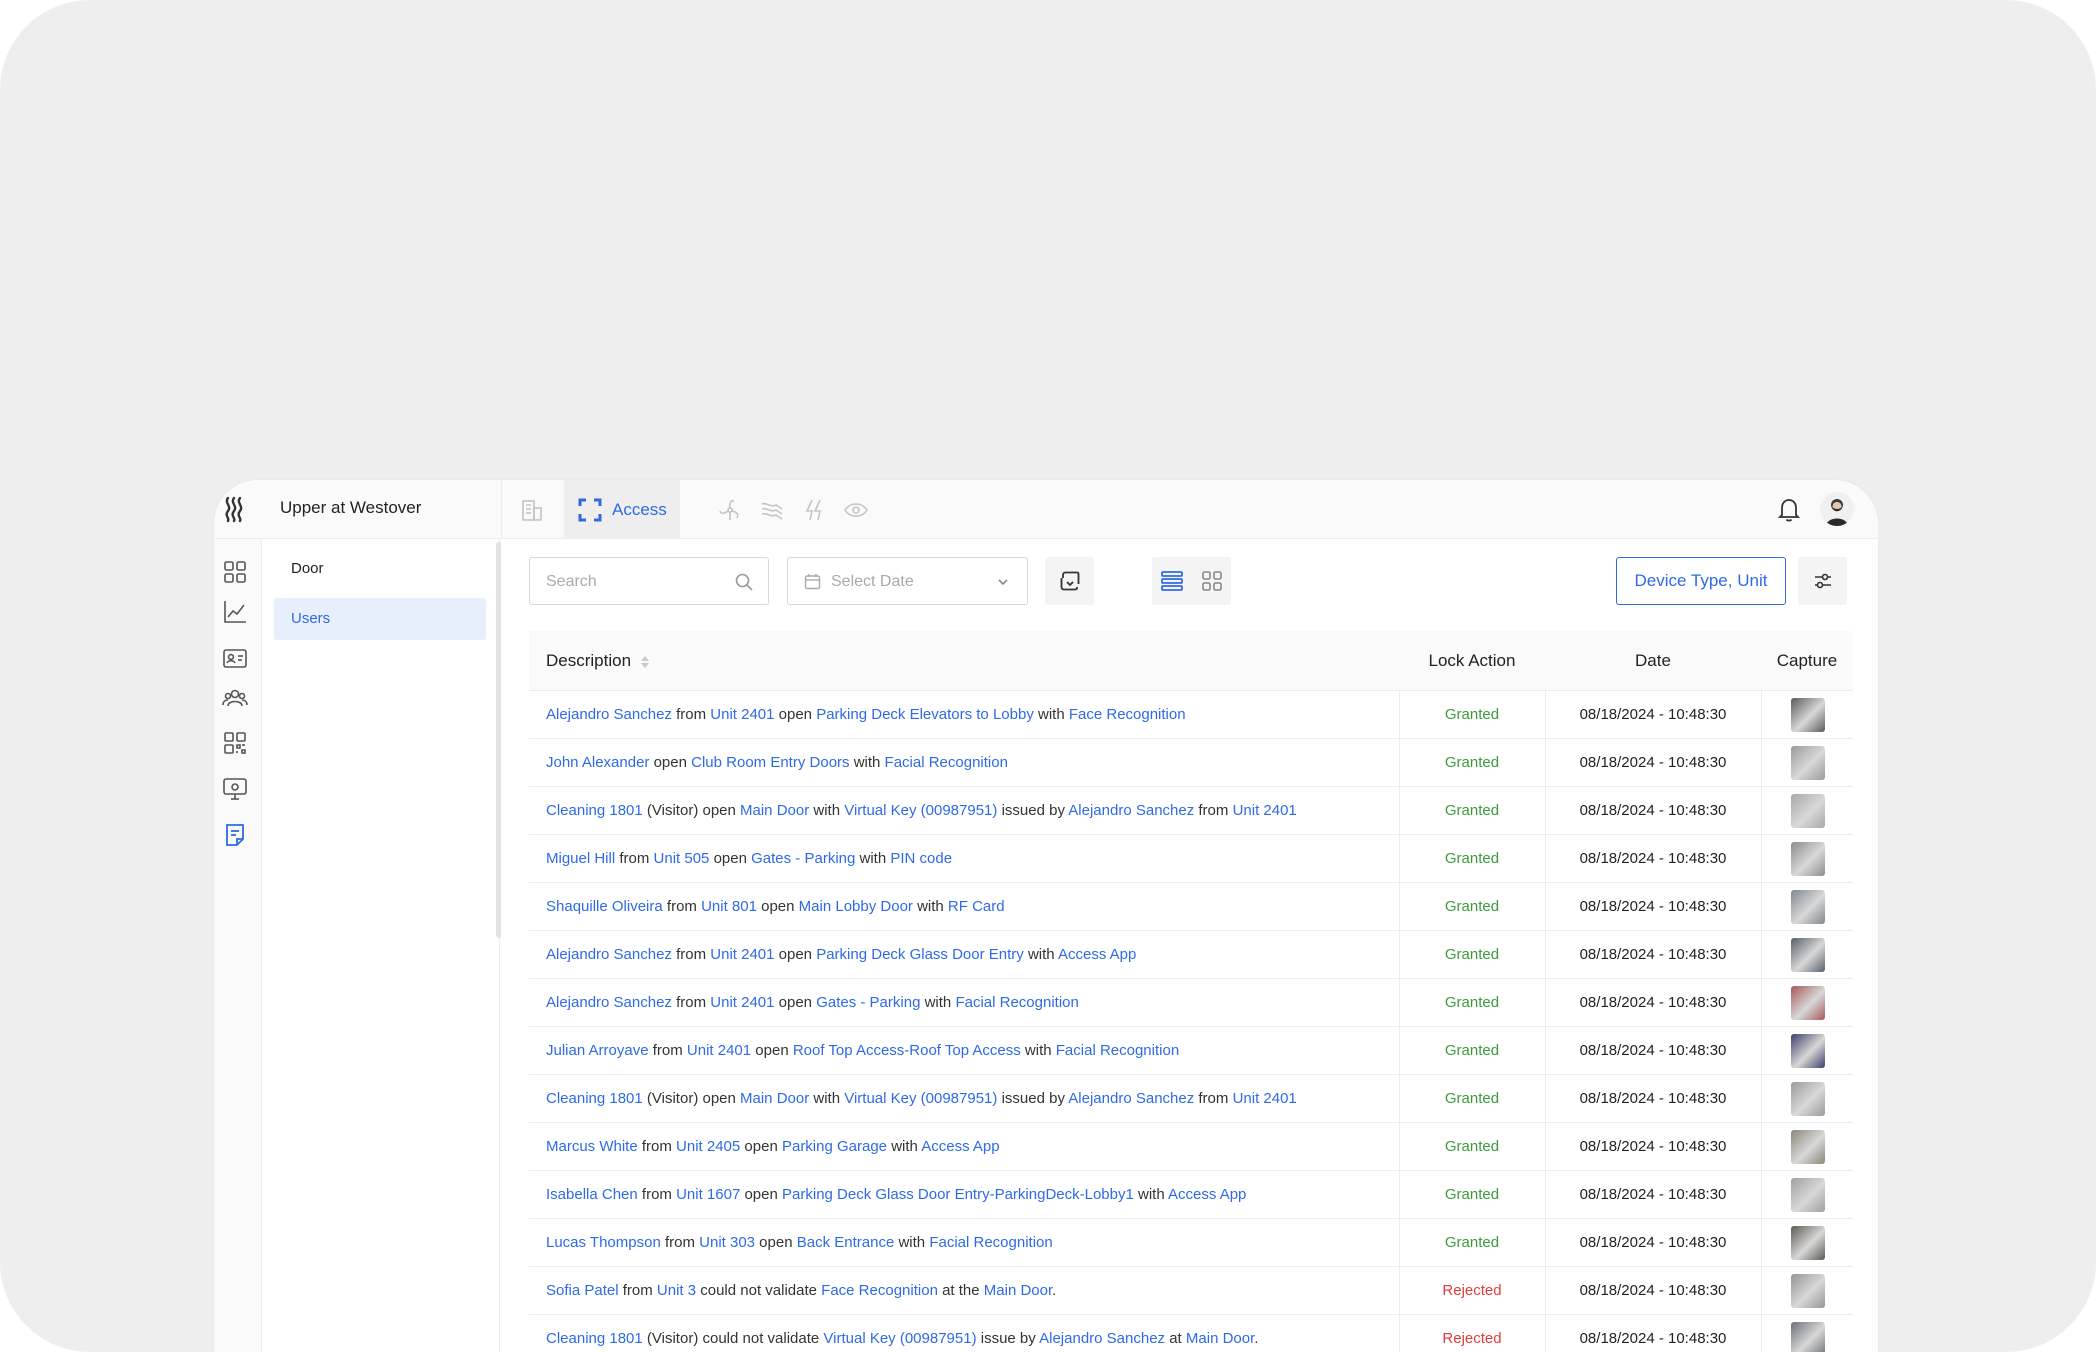 The image size is (2096, 1352). What do you see at coordinates (1789, 509) in the screenshot?
I see `notification-bell-icon` at bounding box center [1789, 509].